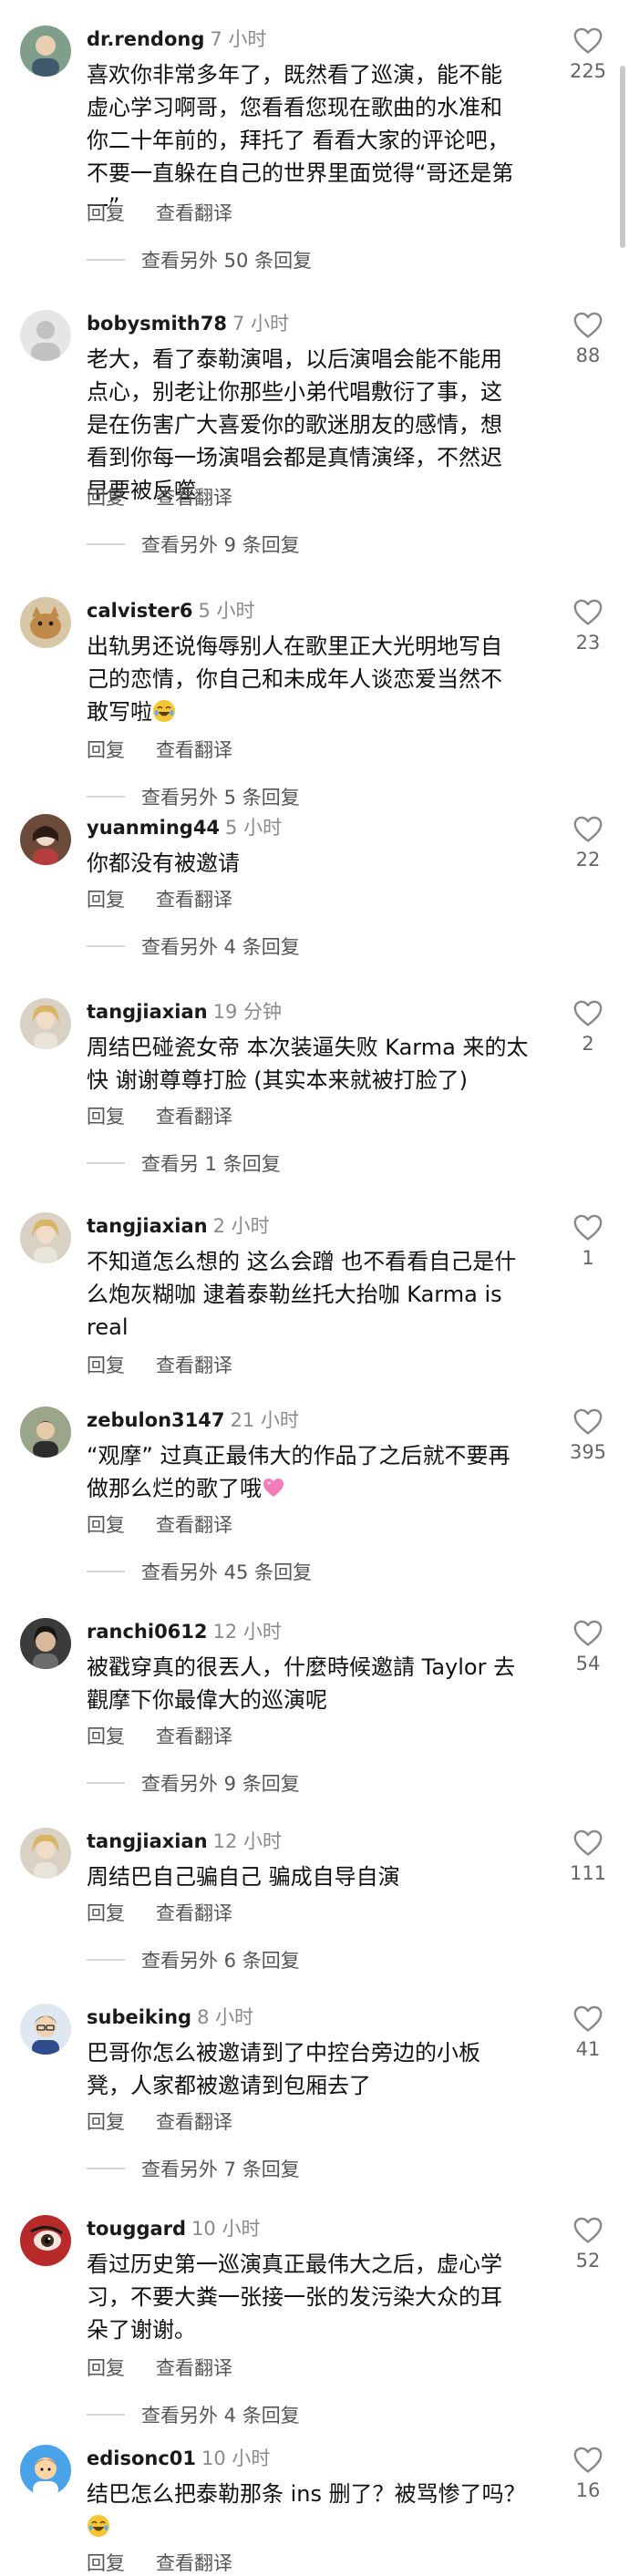 This screenshot has width=629, height=2576. I want to click on like-area: 111, so click(588, 1856).